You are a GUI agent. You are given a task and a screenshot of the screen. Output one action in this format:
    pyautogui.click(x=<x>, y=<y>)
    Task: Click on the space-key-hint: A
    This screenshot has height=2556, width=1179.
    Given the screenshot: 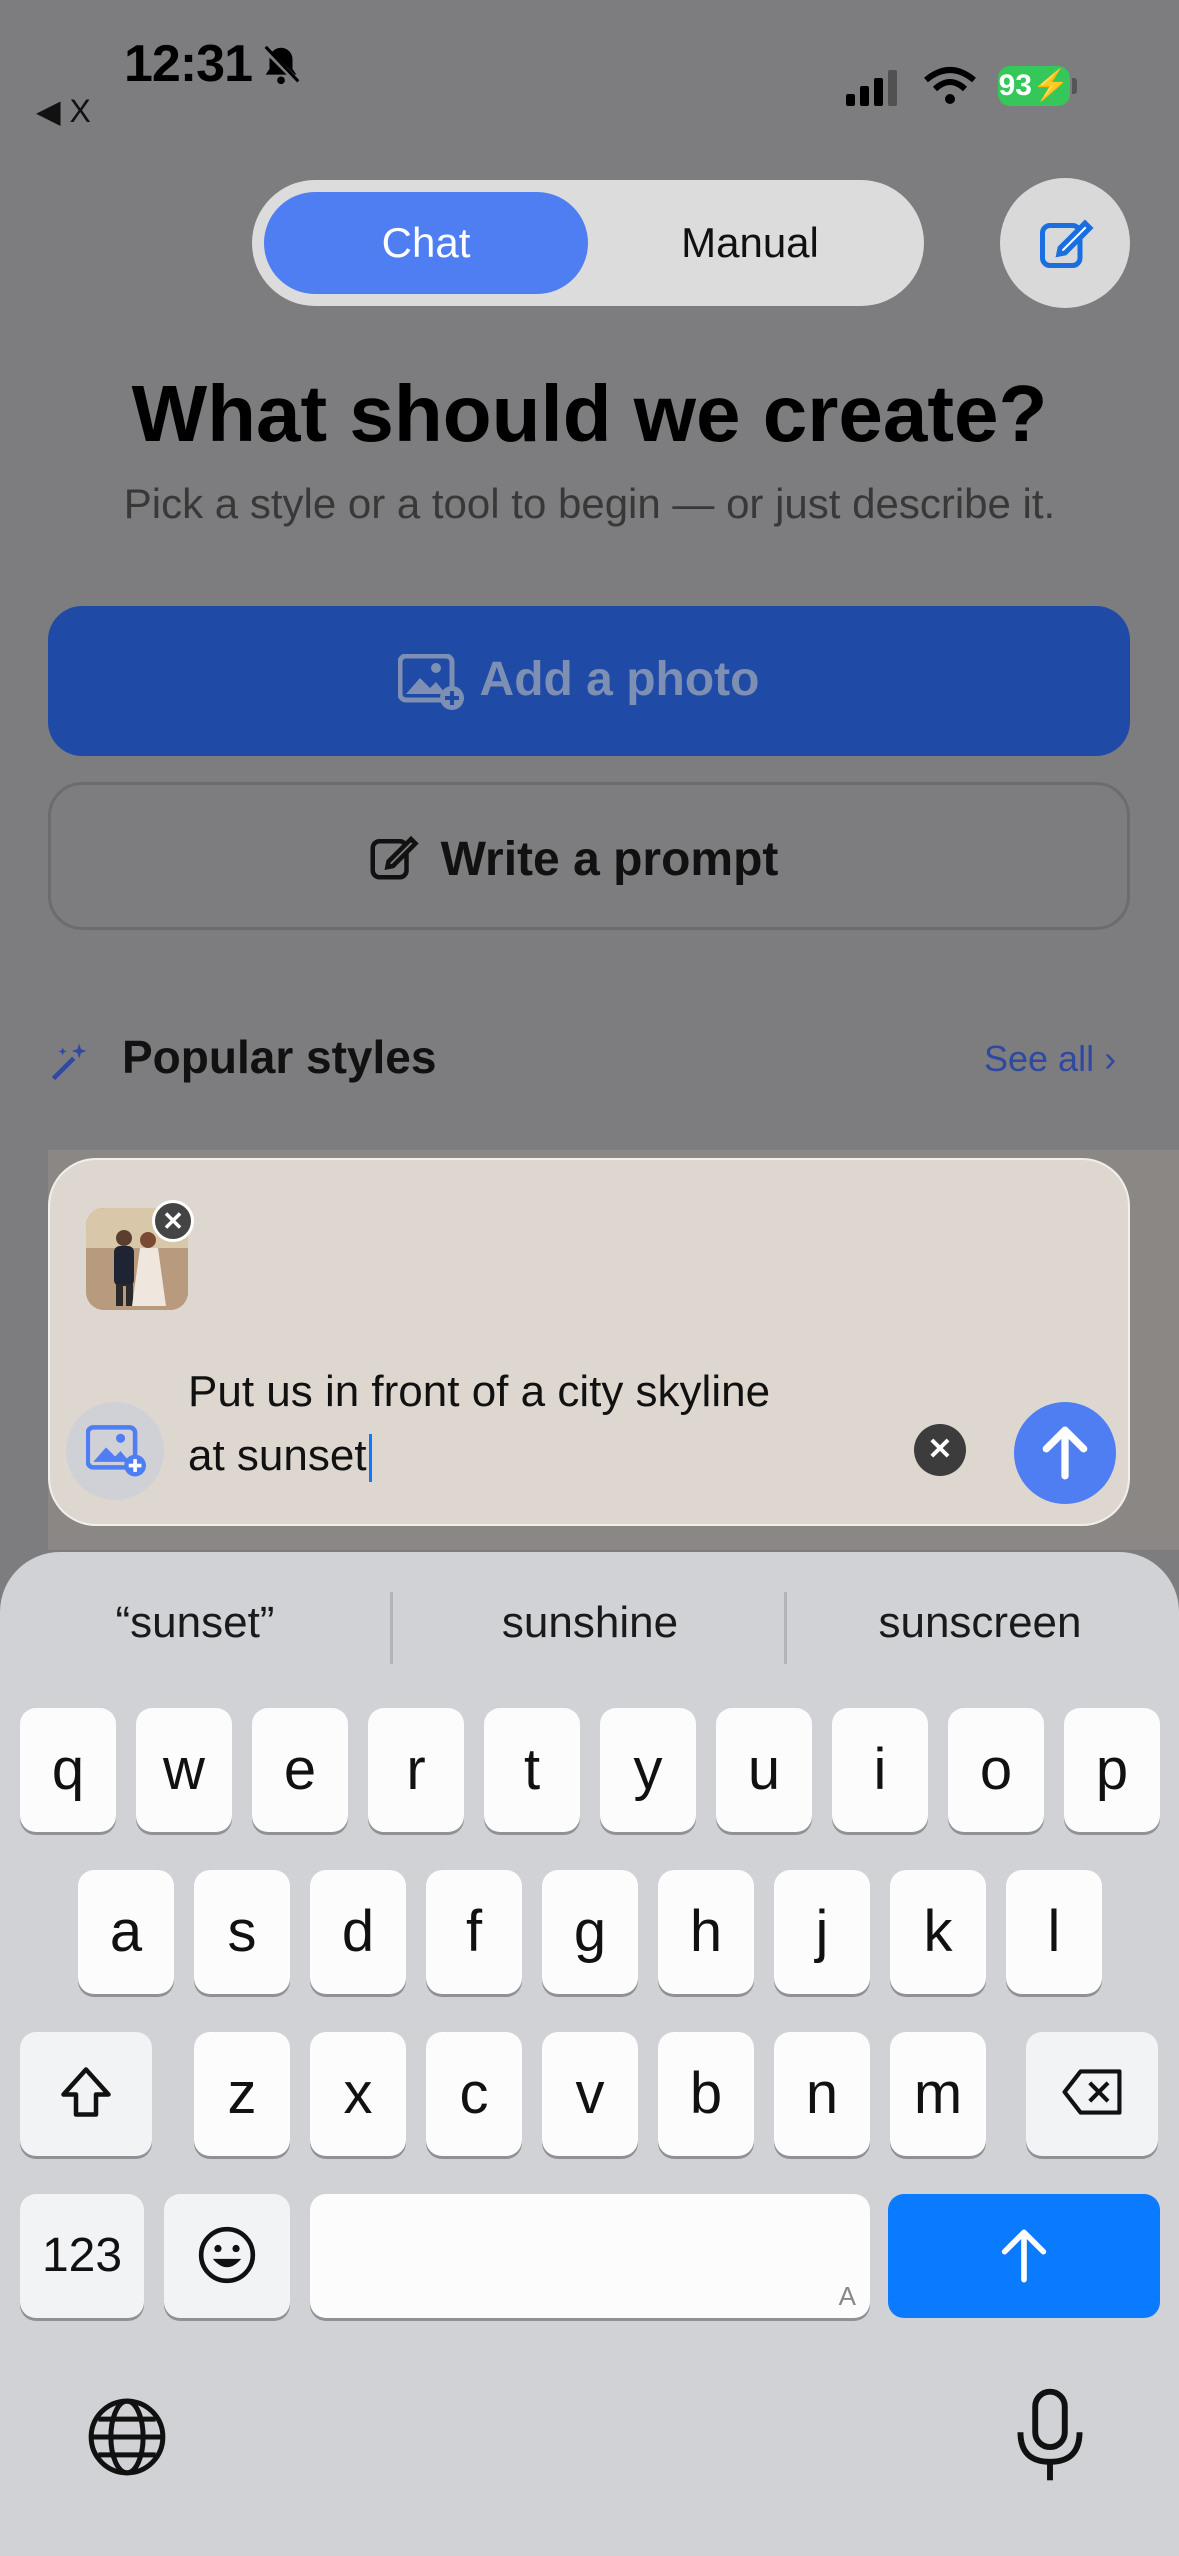 What is the action you would take?
    pyautogui.click(x=847, y=2296)
    